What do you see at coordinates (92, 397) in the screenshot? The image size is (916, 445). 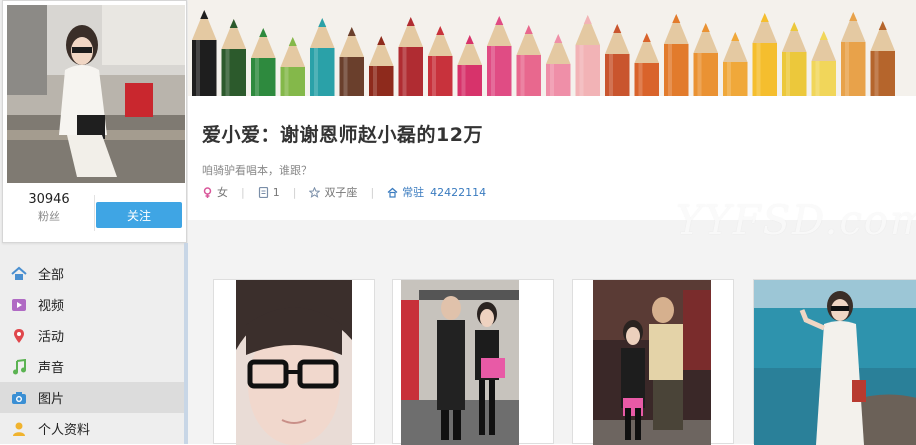 I see `sidebar-item-photos: 图片` at bounding box center [92, 397].